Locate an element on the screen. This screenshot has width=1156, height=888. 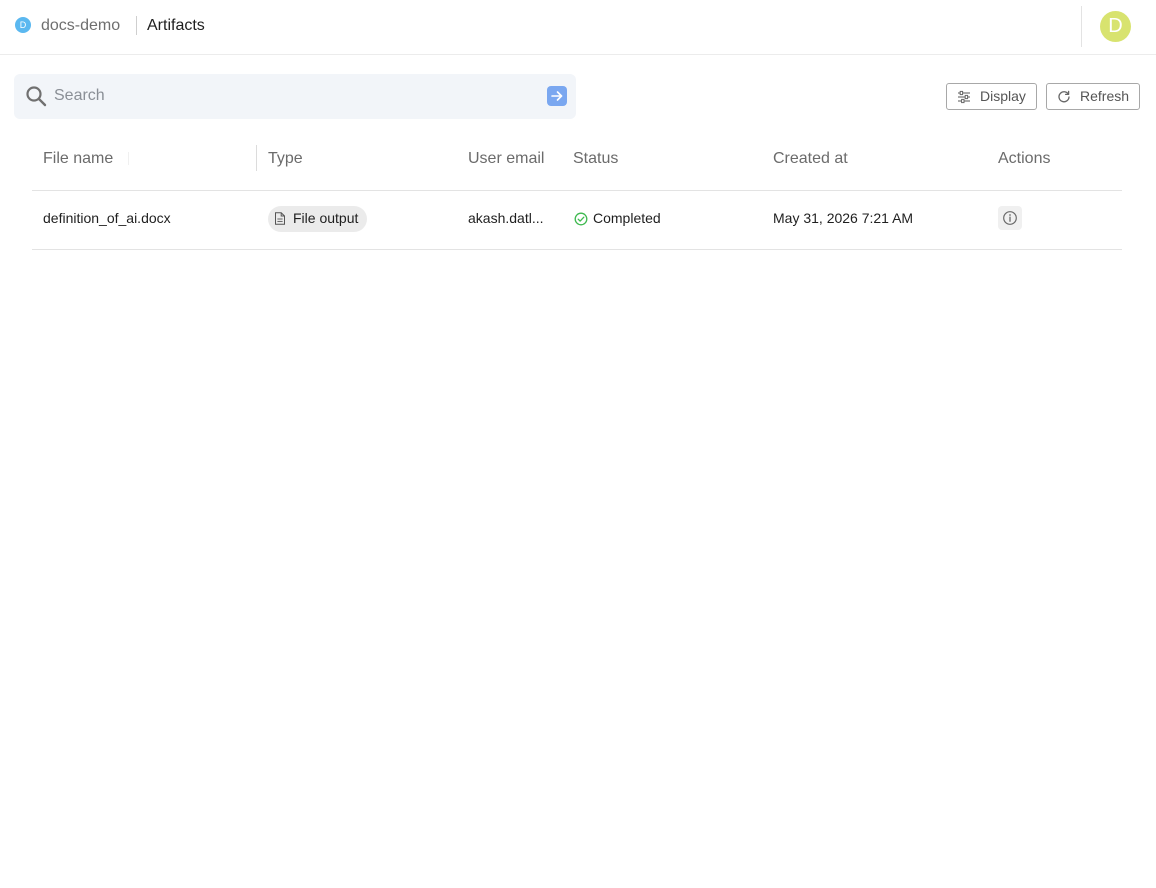
breadcrumb-project: docs-demo is located at coordinates (80, 26).